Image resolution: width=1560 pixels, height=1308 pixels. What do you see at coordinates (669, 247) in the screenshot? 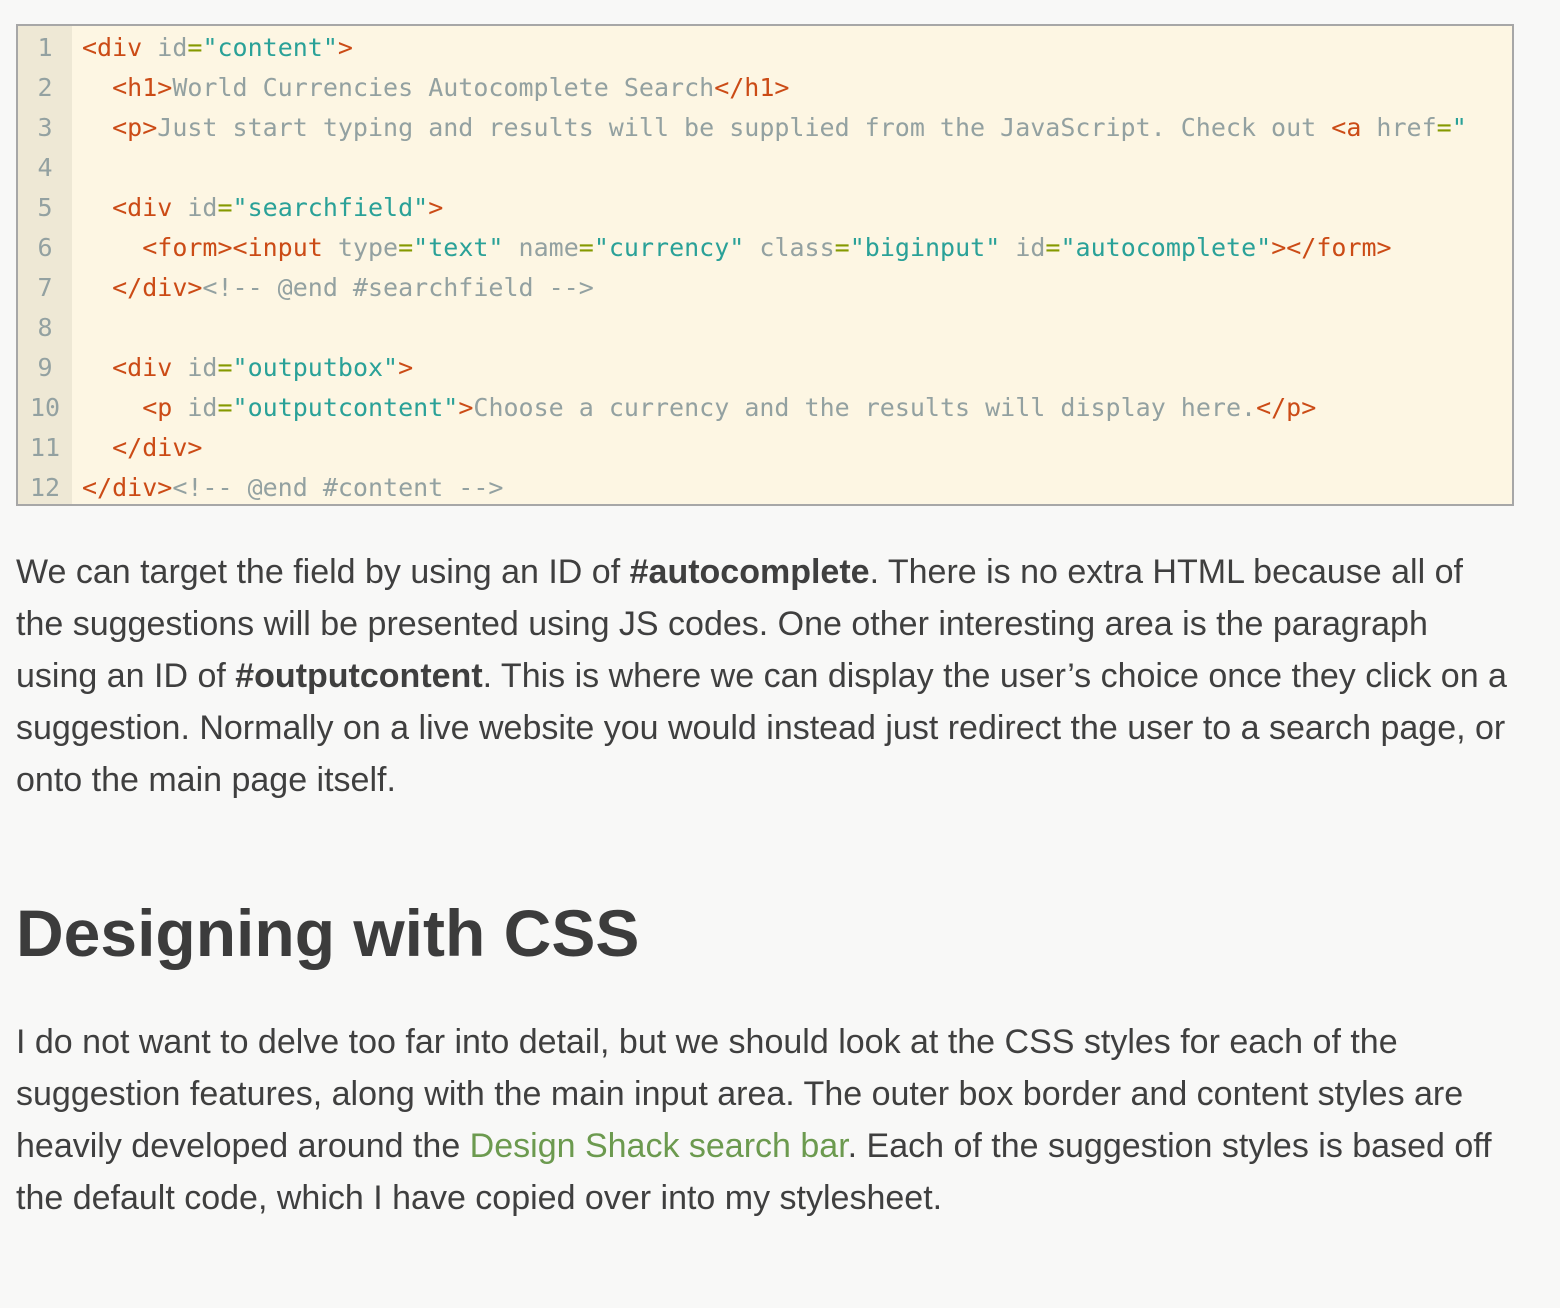
I see `code-token-str: "currency"` at bounding box center [669, 247].